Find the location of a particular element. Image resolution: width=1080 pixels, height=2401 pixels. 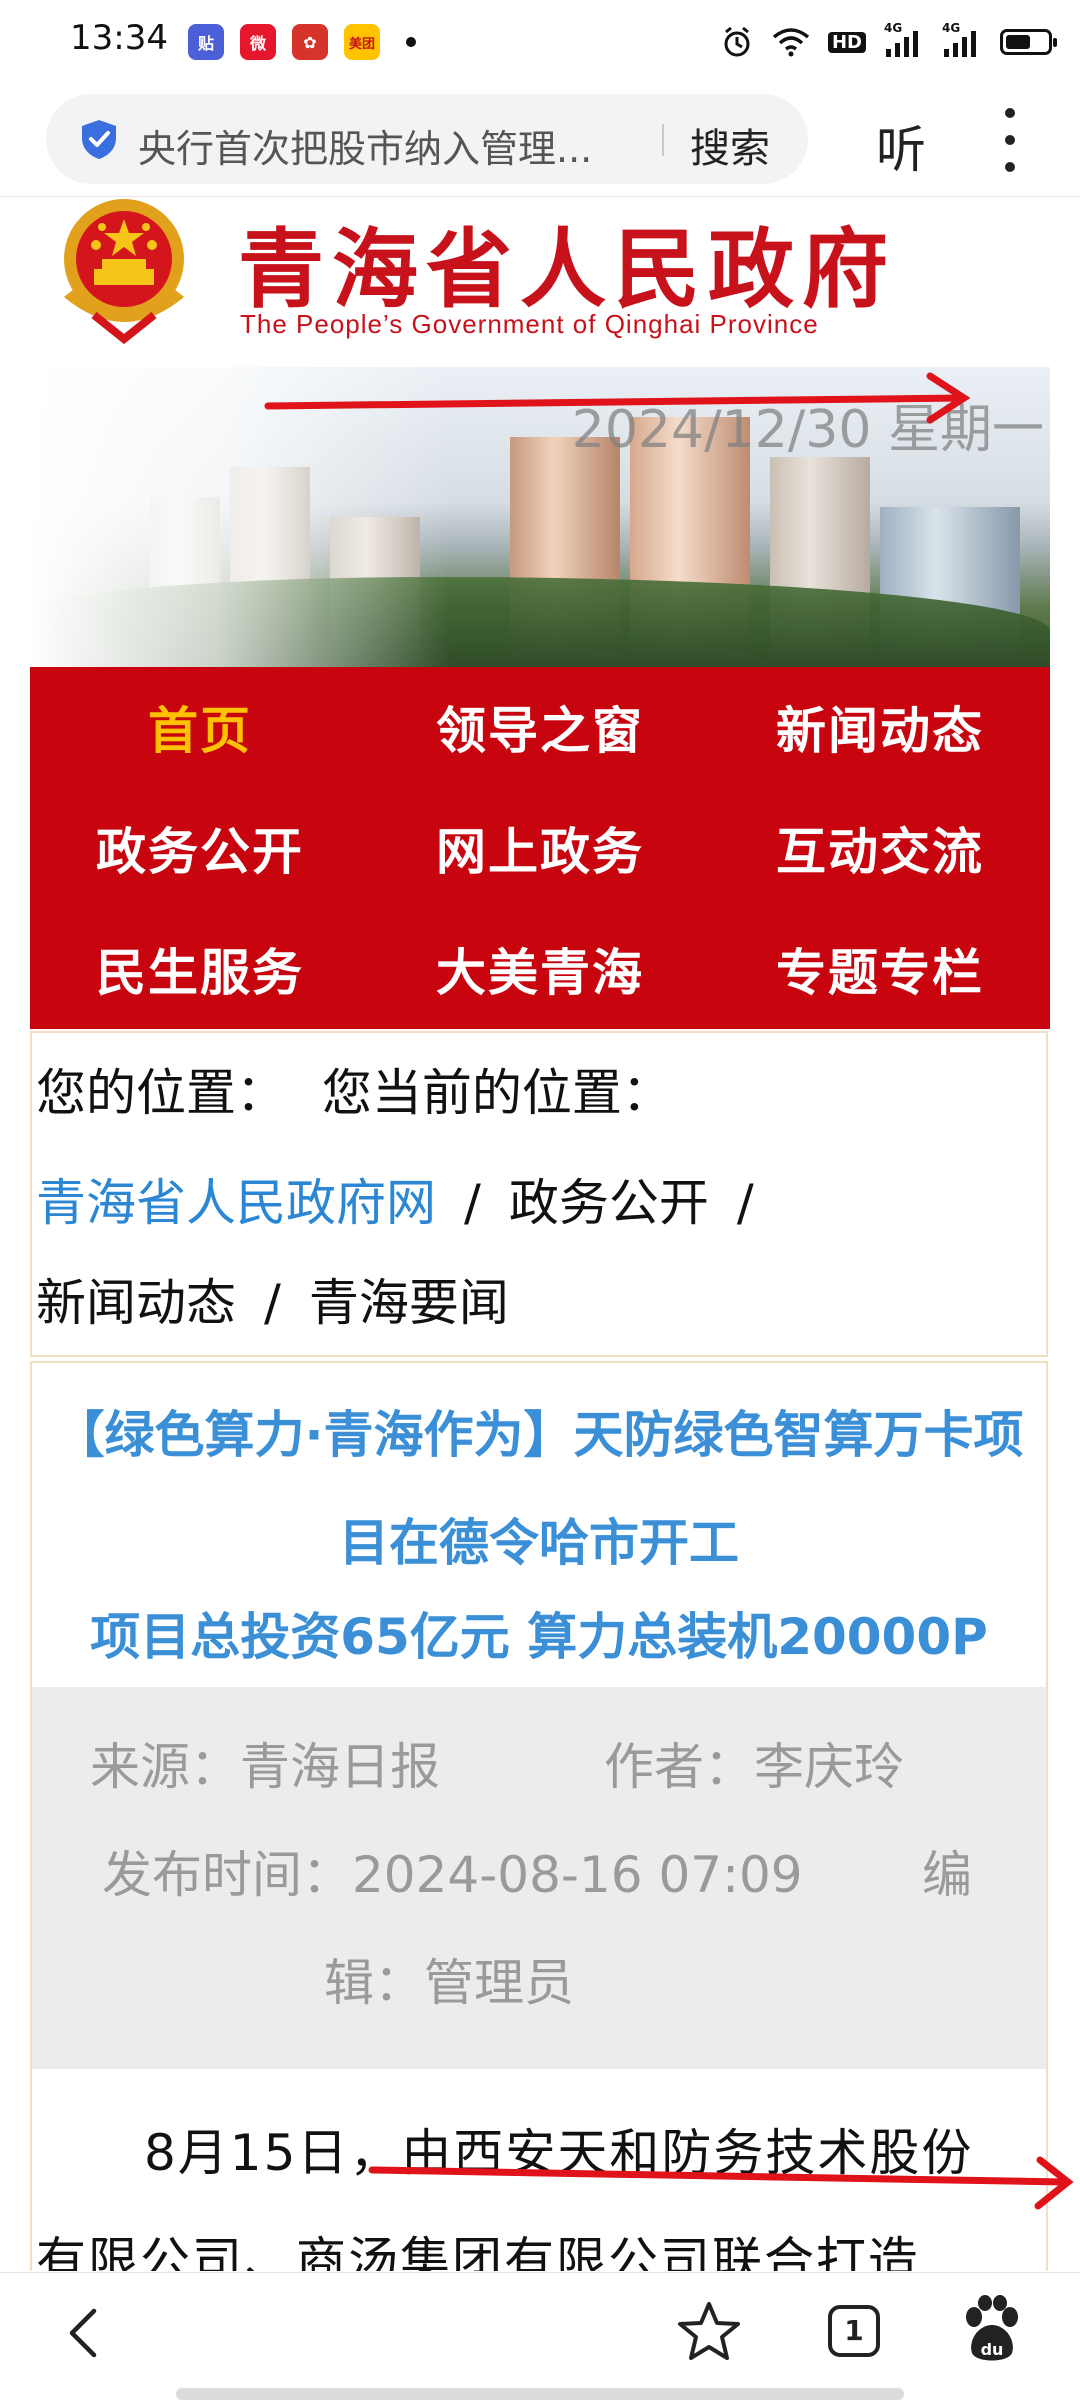

baidu-paw-icon: du is located at coordinates (992, 2331).